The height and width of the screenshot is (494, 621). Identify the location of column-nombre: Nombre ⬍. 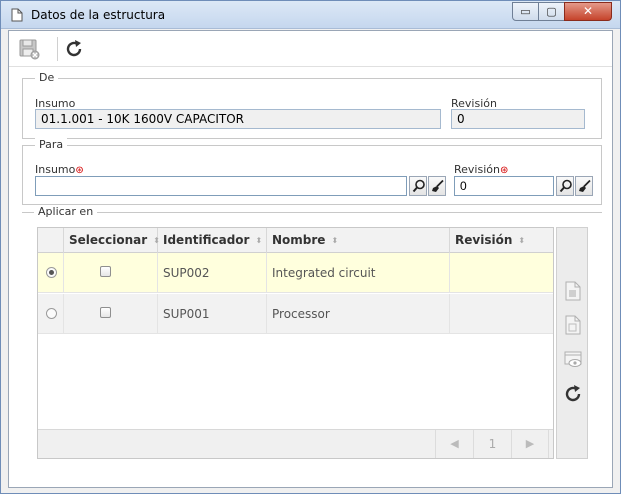
(358, 240).